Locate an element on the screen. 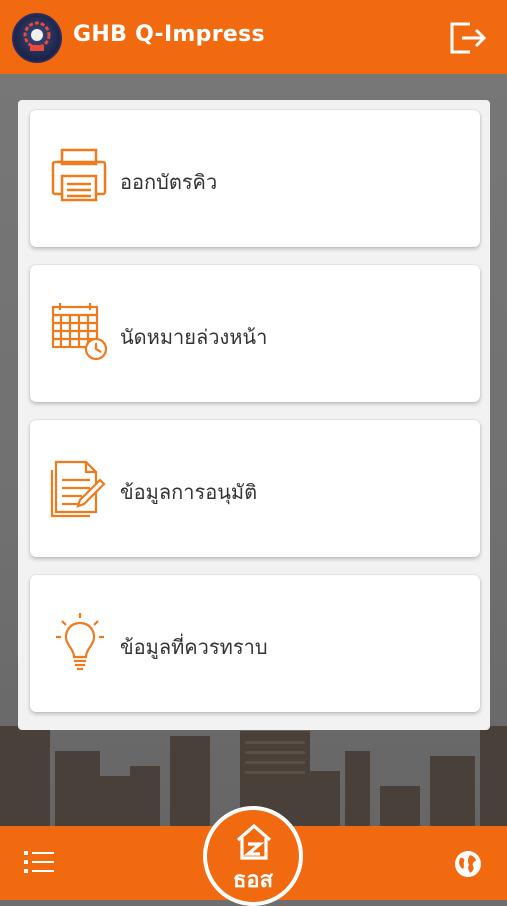  ghb-logo-icon is located at coordinates (37, 38).